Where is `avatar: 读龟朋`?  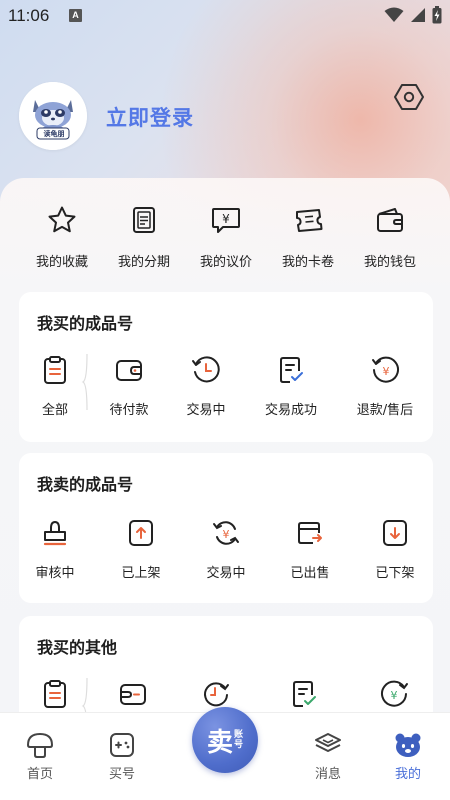 avatar: 读龟朋 is located at coordinates (53, 116).